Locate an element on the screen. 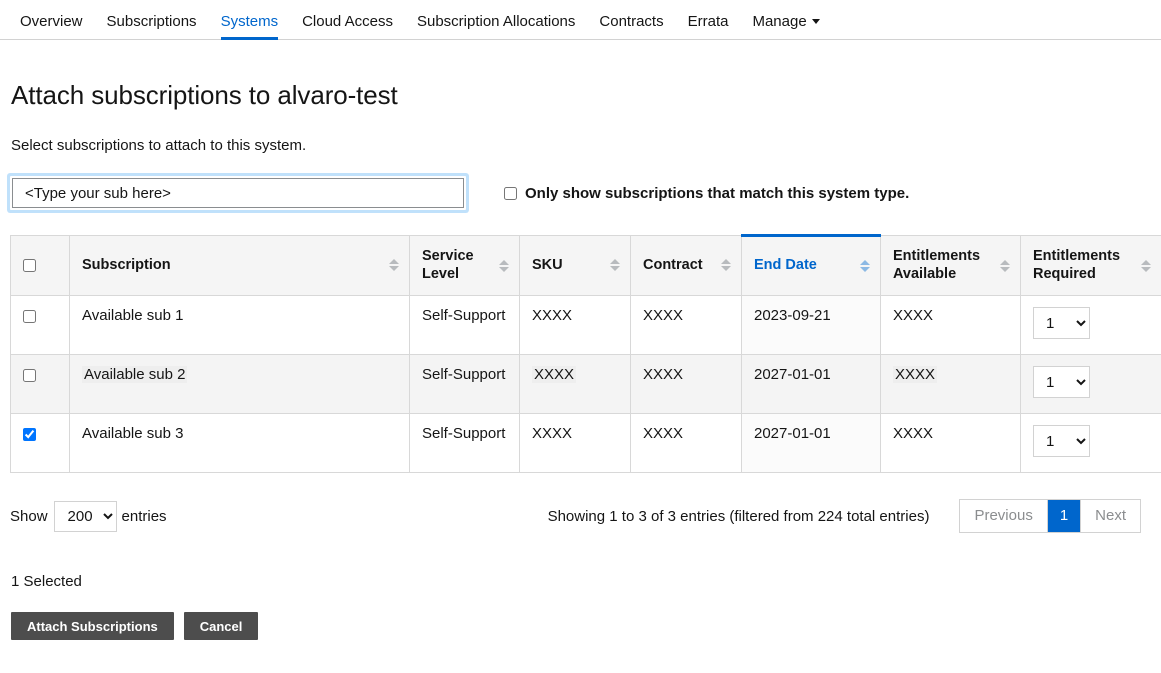  search-input is located at coordinates (238, 193).